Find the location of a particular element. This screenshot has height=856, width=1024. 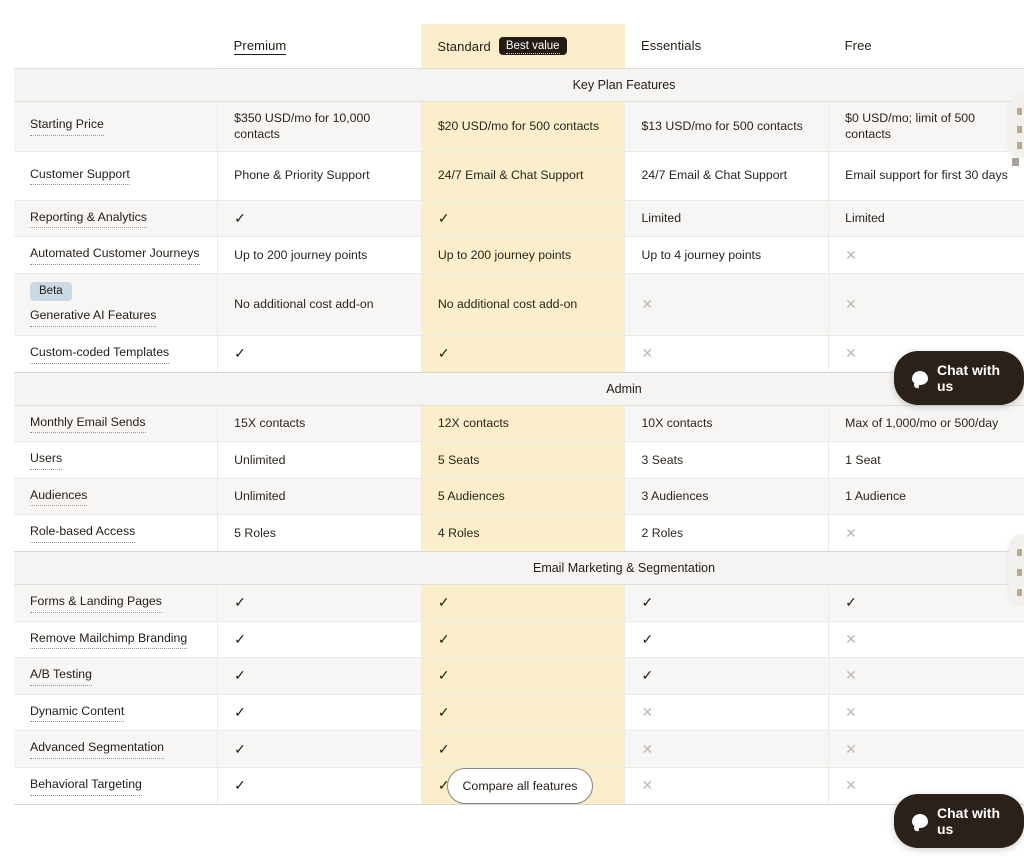

section-header-row: Key Plan Features is located at coordinates (519, 84).